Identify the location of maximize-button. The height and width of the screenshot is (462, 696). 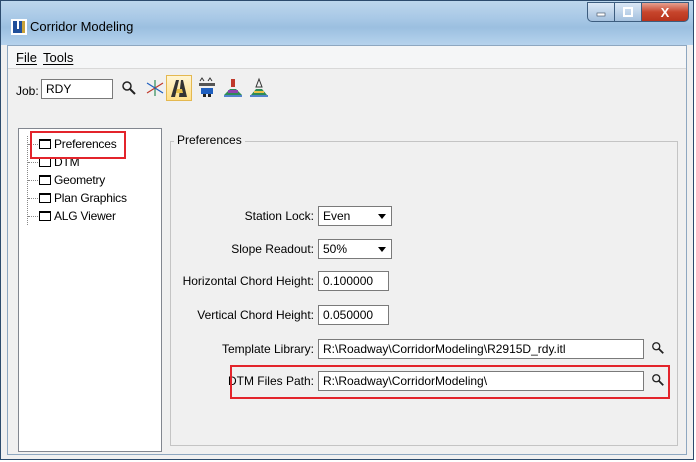
(627, 12).